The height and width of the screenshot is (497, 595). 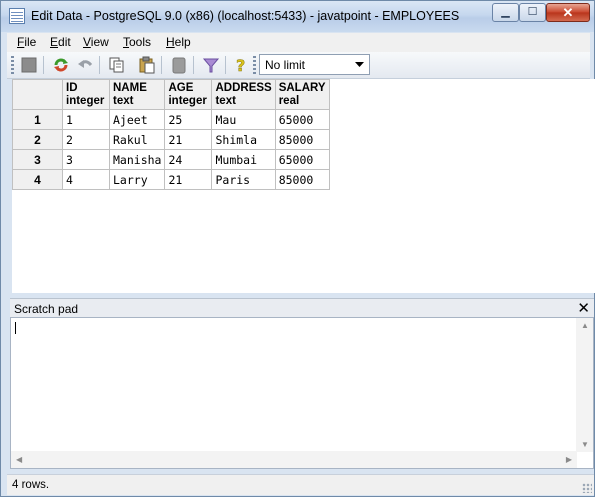 I want to click on menu-edit: Edit, so click(x=60, y=42).